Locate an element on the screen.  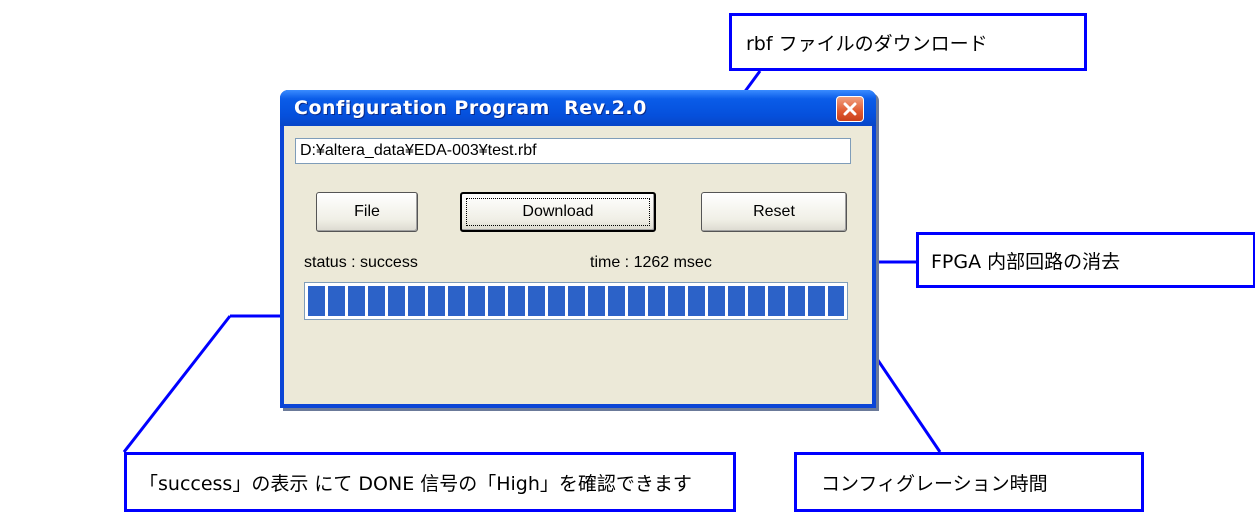
status-text: status : success is located at coordinates (361, 262).